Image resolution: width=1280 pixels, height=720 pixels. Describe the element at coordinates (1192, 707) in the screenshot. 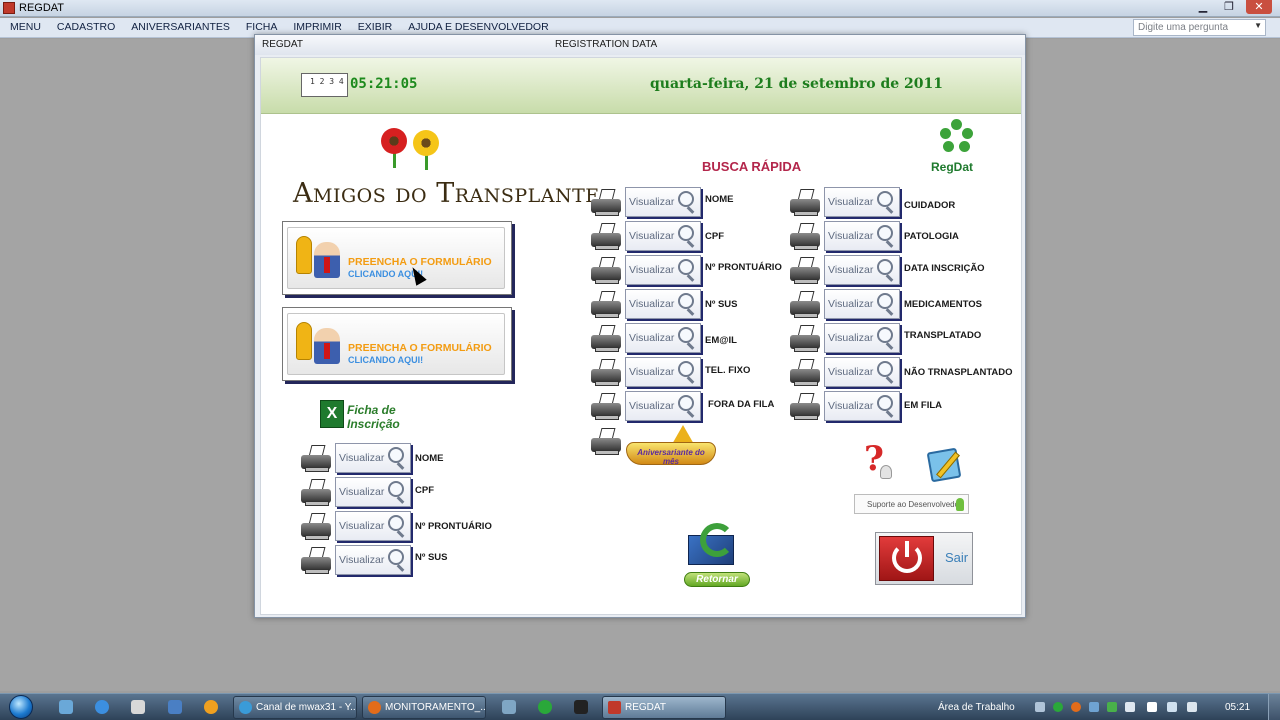

I see `tray-volume-icon` at that location.